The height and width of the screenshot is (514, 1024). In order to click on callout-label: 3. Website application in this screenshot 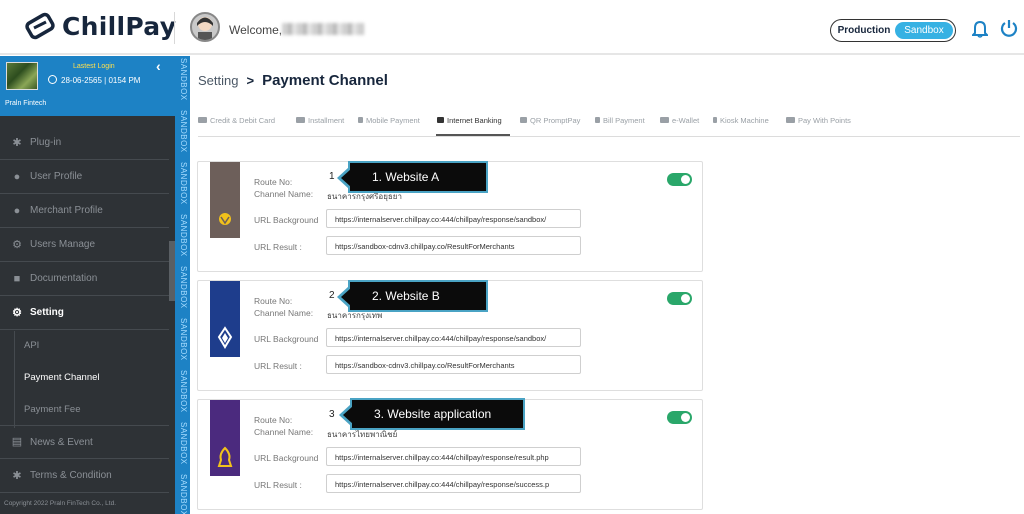, I will do `click(432, 414)`.